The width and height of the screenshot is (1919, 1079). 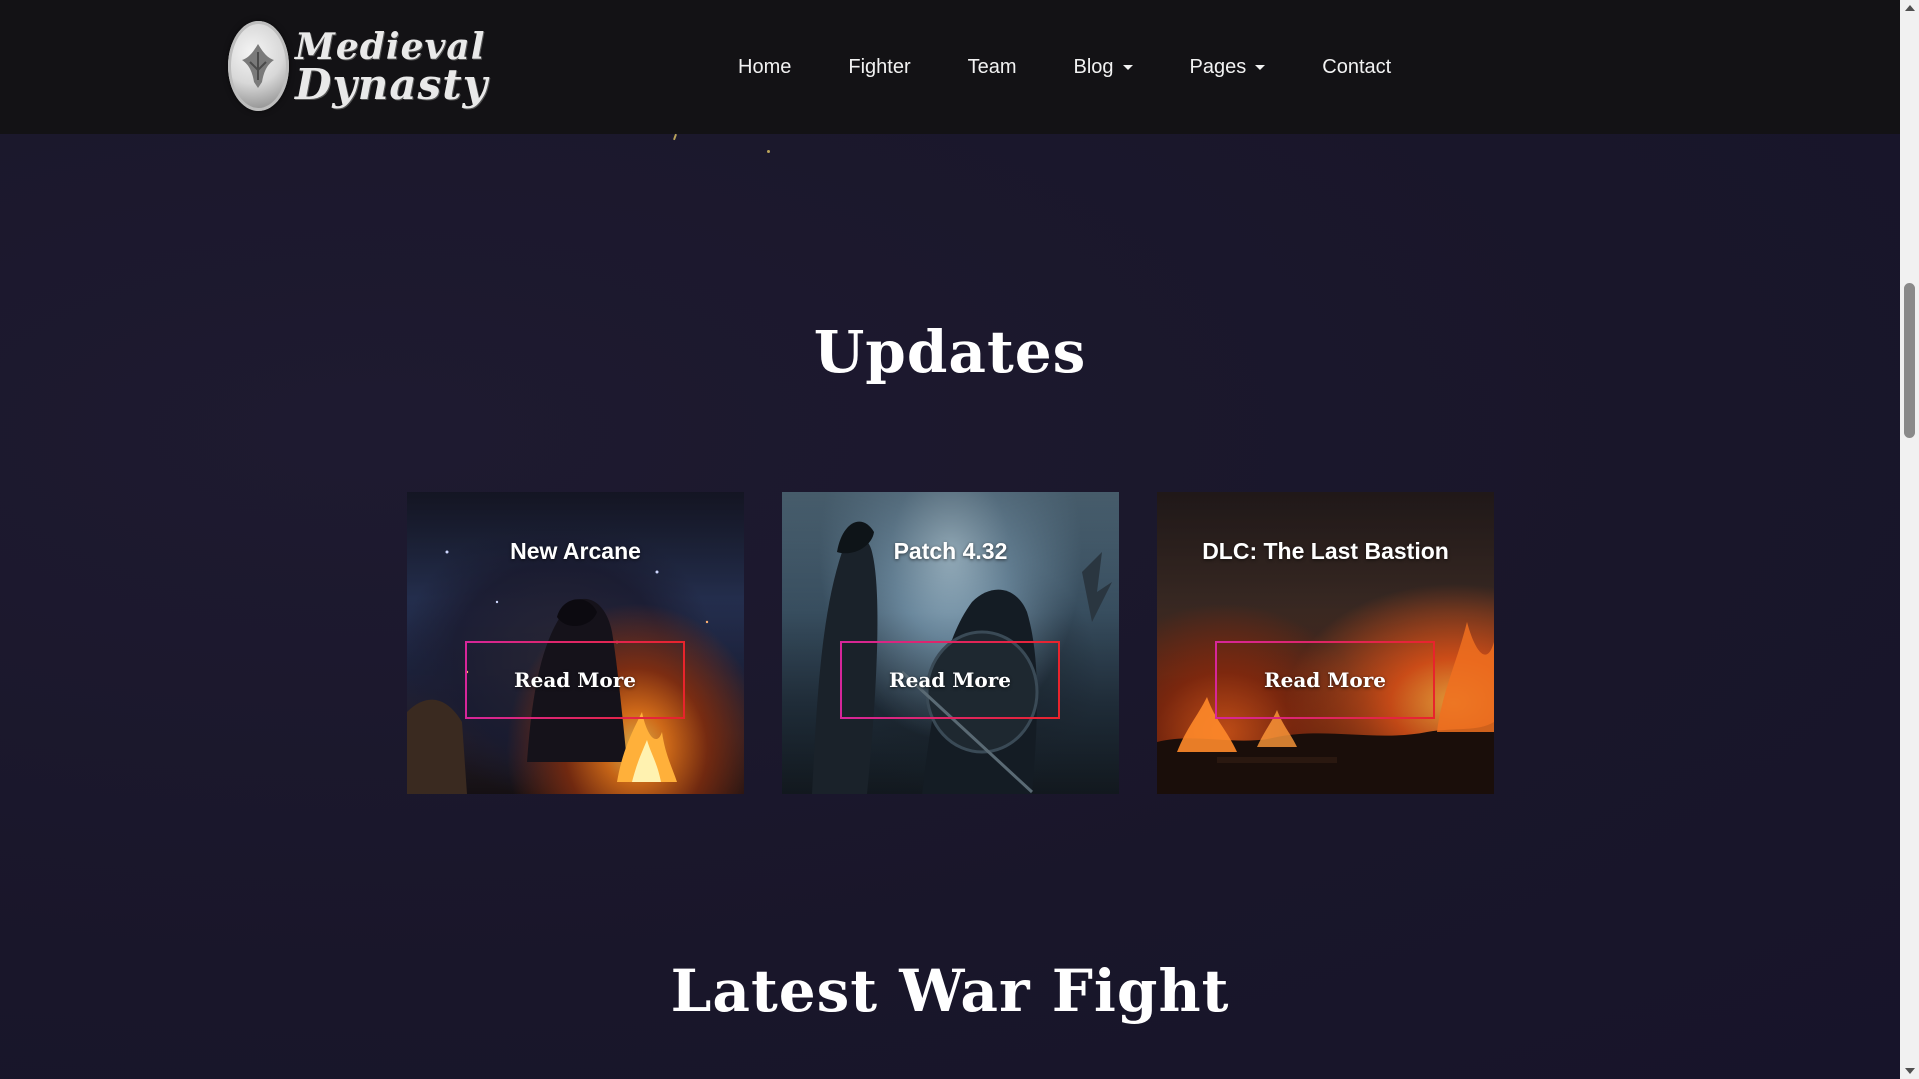 I want to click on nav-item-blog: Blog, so click(x=1103, y=67).